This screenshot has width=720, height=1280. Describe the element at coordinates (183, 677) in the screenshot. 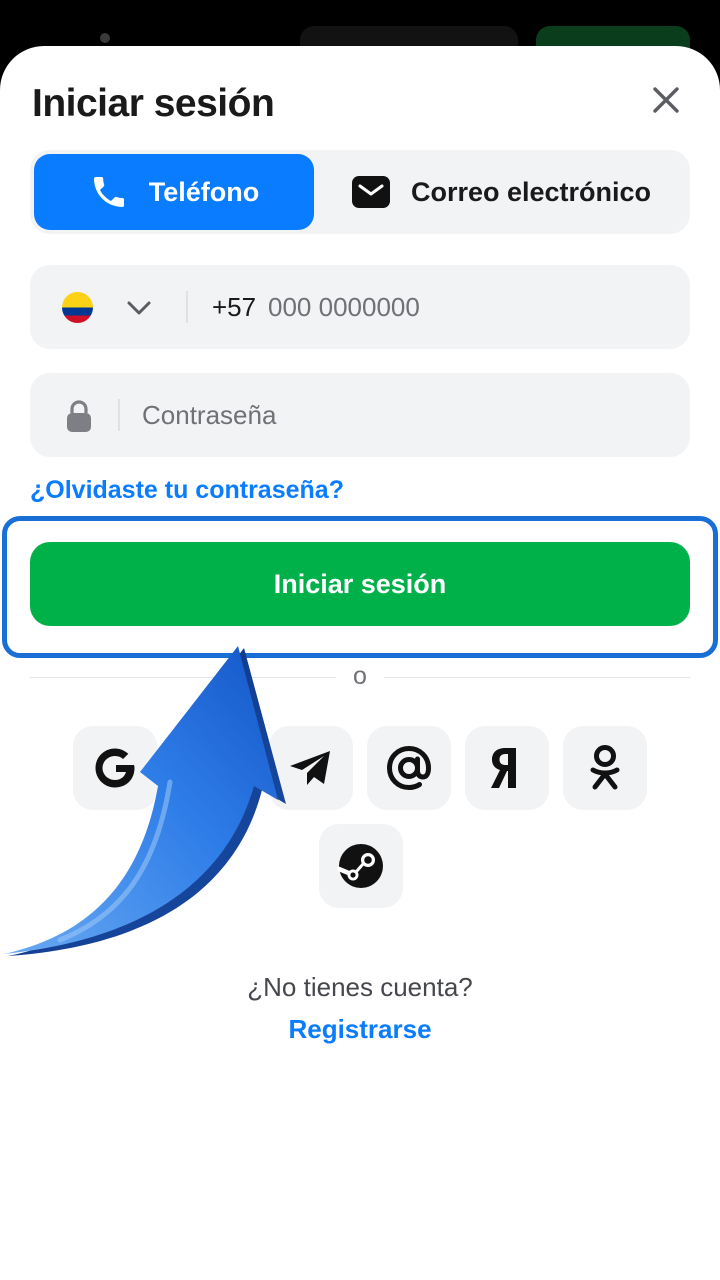

I see `or-divider-left` at that location.